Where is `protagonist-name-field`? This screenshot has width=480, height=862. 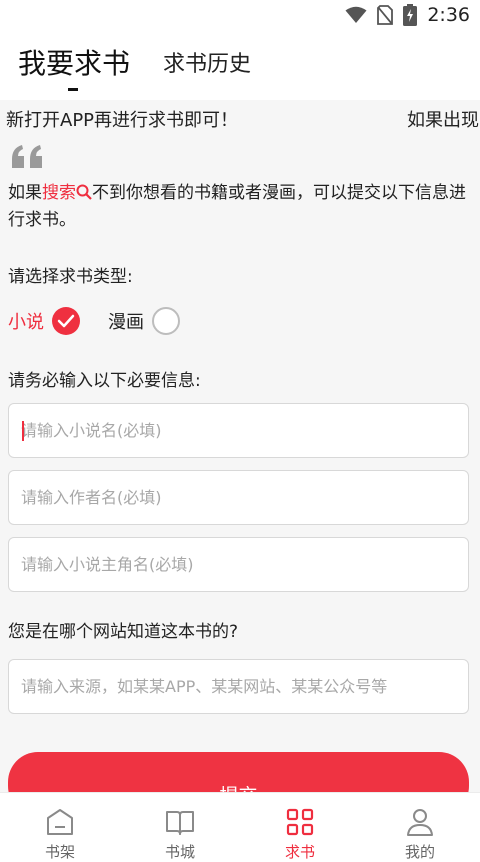
protagonist-name-field is located at coordinates (238, 564).